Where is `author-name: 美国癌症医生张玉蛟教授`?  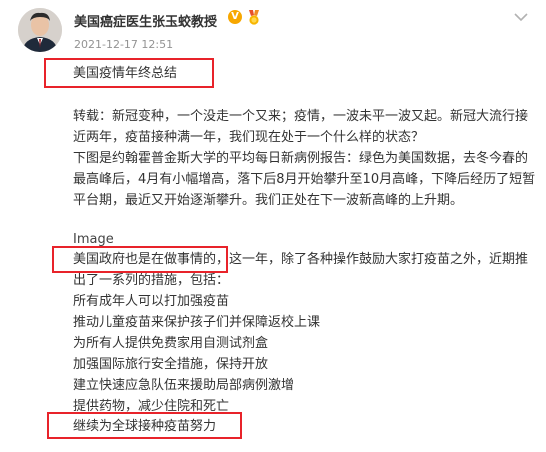 author-name: 美国癌症医生张玉蛟教授 is located at coordinates (145, 20).